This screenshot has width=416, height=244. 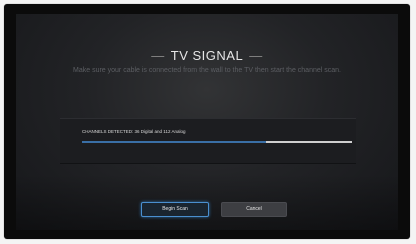 What do you see at coordinates (174, 142) in the screenshot?
I see `scan-progress-fill` at bounding box center [174, 142].